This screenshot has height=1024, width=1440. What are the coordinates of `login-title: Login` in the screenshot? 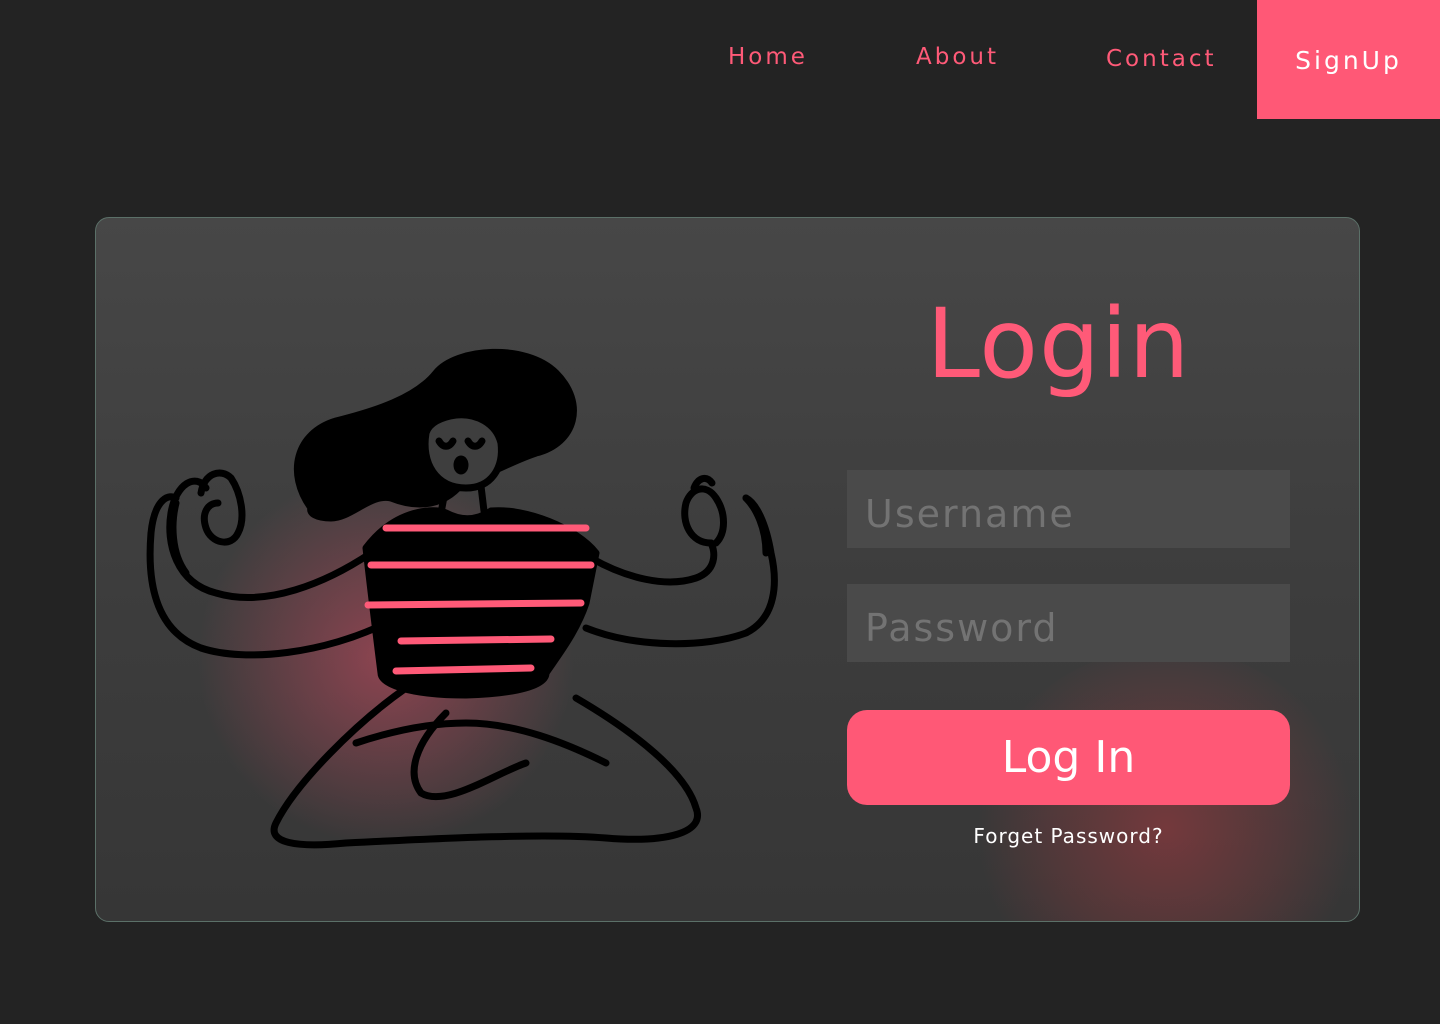 It's located at (1058, 344).